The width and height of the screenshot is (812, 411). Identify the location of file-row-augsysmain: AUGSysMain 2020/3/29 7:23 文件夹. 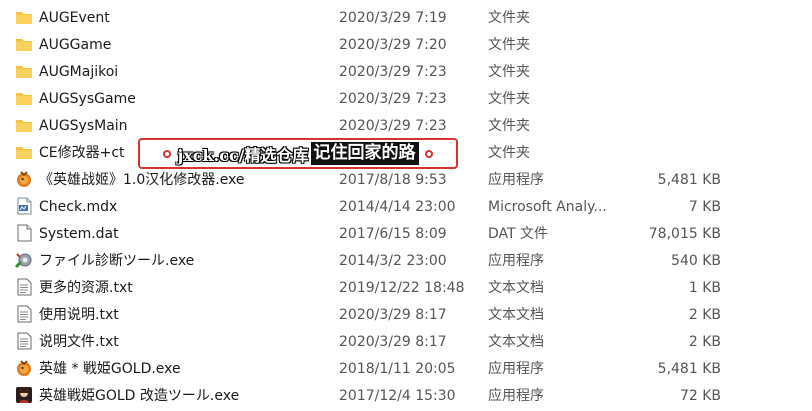
(406, 125).